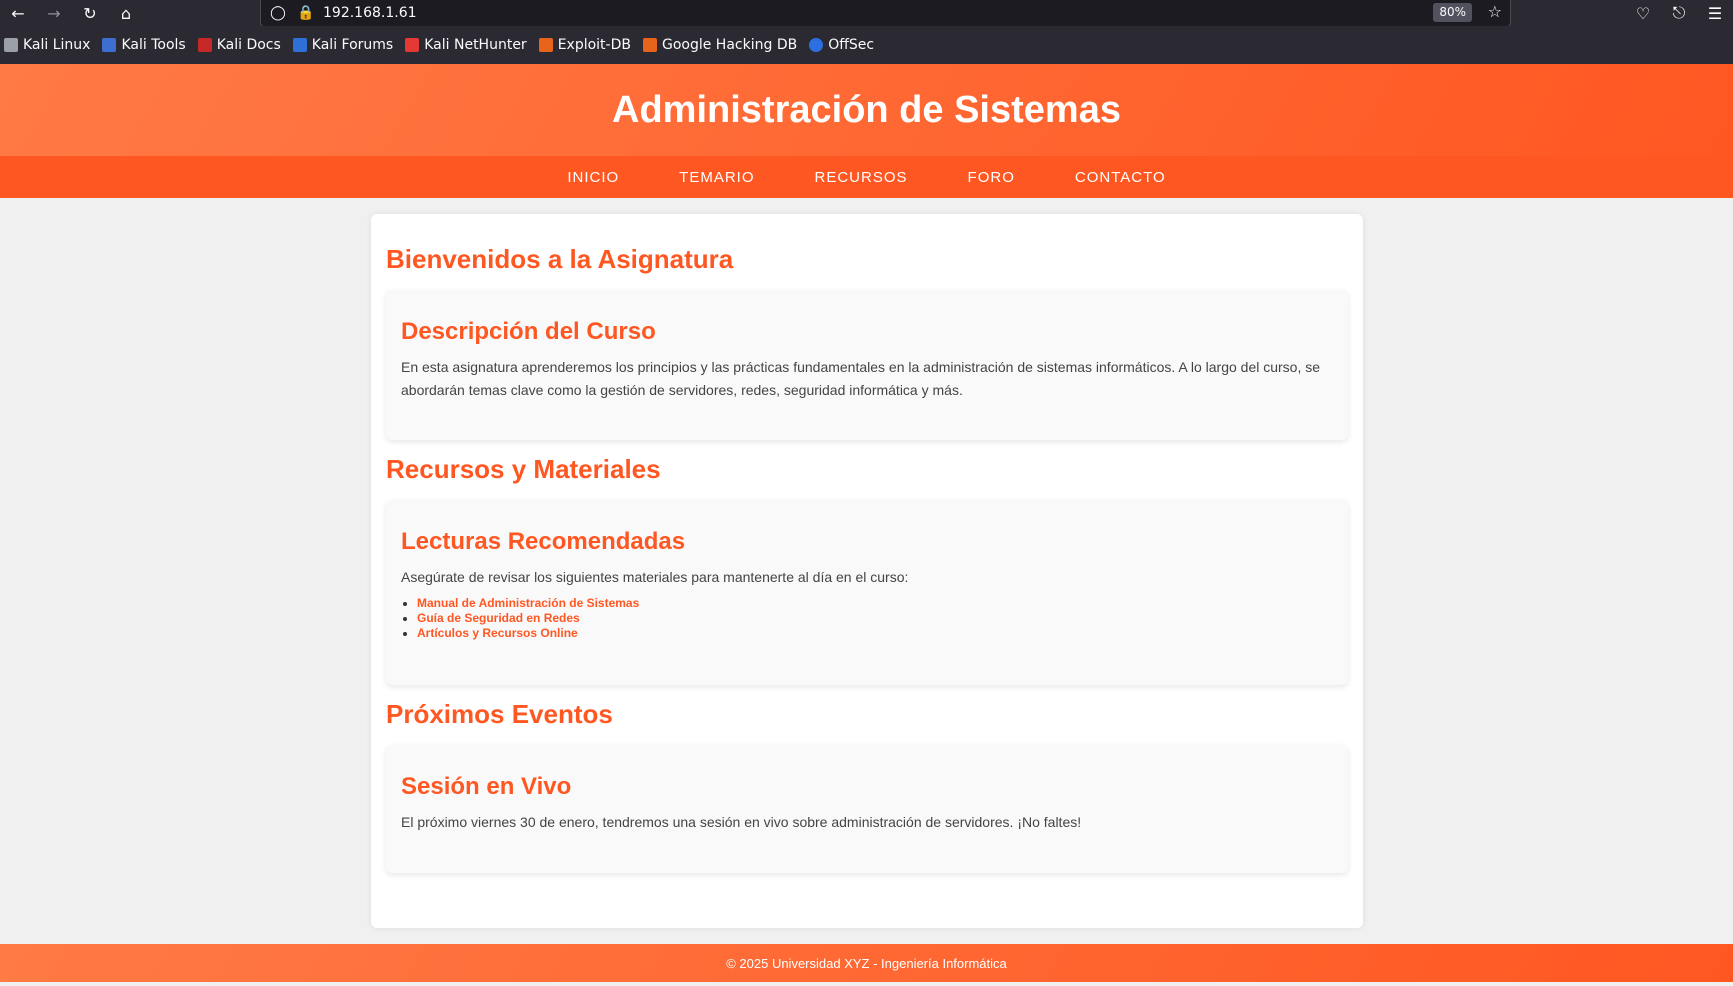 This screenshot has width=1733, height=986. What do you see at coordinates (126, 13) in the screenshot?
I see `home-icon: ⌂` at bounding box center [126, 13].